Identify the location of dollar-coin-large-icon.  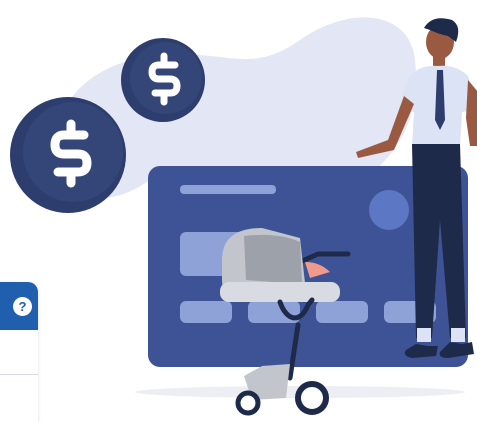
(68, 155).